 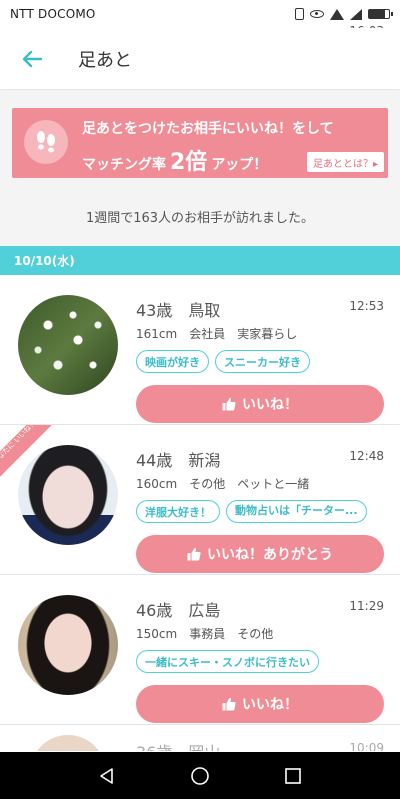 What do you see at coordinates (46, 142) in the screenshot?
I see `footprints-icon` at bounding box center [46, 142].